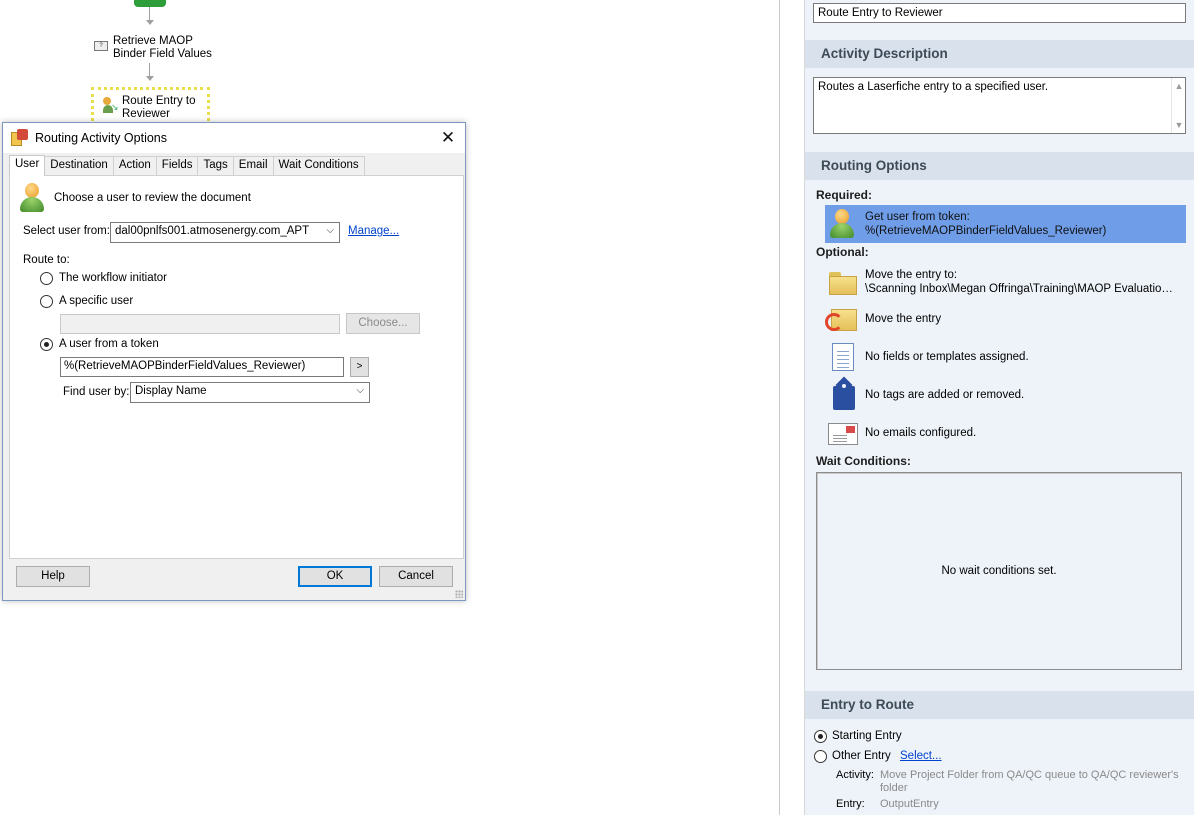 This screenshot has height=815, width=1194. Describe the element at coordinates (863, 461) in the screenshot. I see `wait-conditions-label: Wait Conditions:` at that location.